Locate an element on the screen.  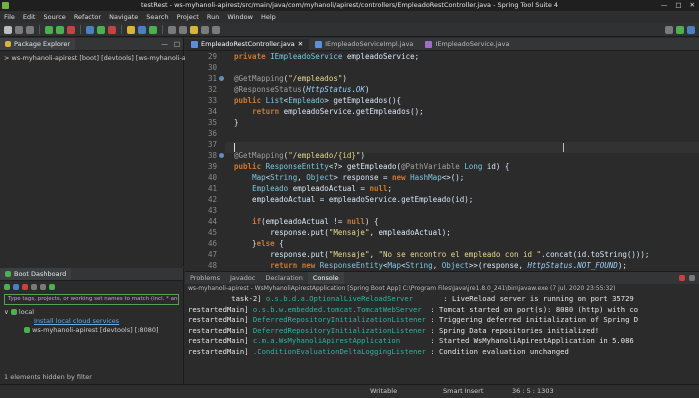
debug-icon is located at coordinates (90, 29).